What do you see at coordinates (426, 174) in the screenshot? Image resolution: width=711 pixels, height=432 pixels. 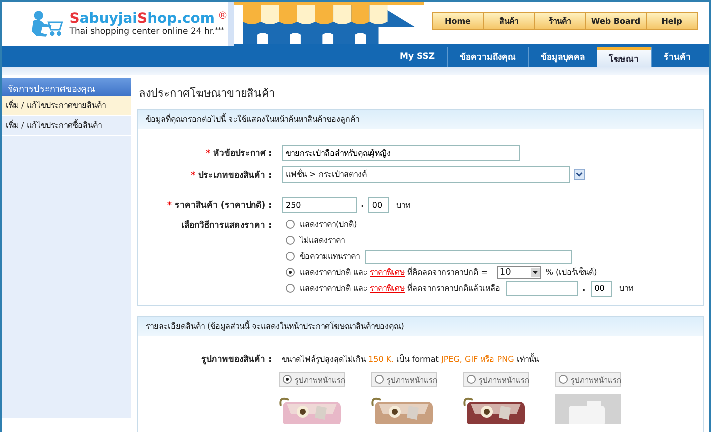 I see `category-select: แฟชั่น > กระเป๋าสตางค์` at bounding box center [426, 174].